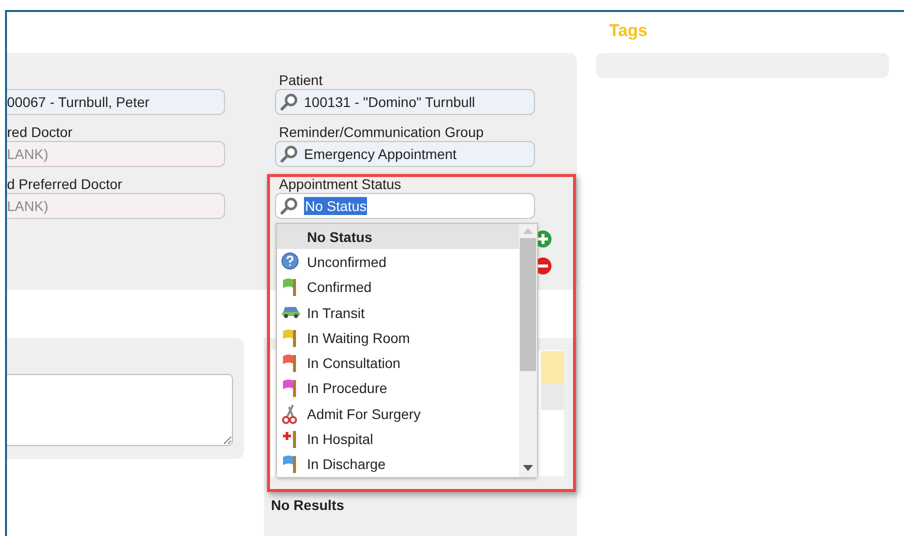 This screenshot has width=904, height=536. Describe the element at coordinates (528, 468) in the screenshot. I see `scroll-down-icon` at that location.